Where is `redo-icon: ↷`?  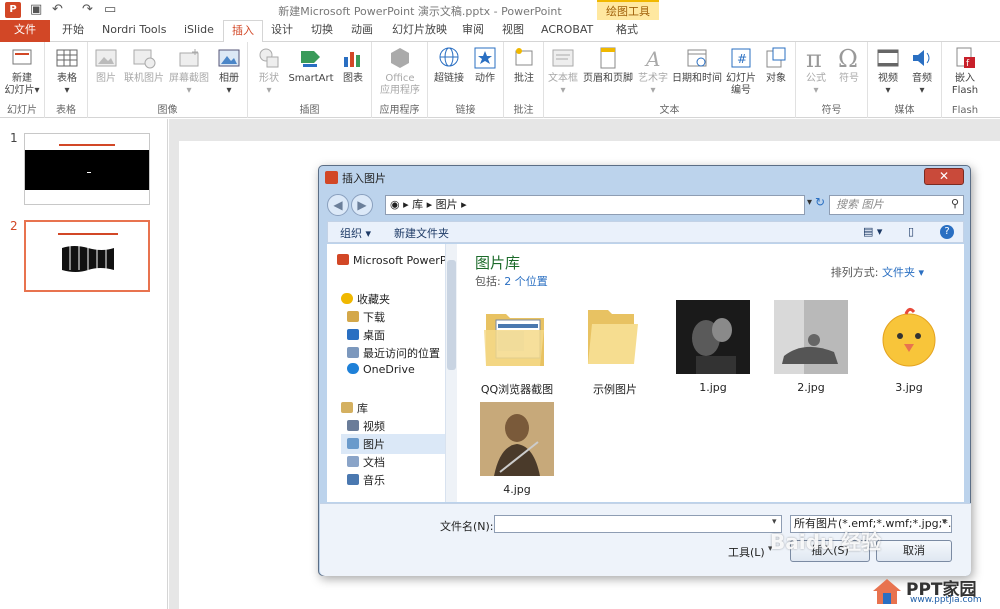
redo-icon: ↷ is located at coordinates (87, 9).